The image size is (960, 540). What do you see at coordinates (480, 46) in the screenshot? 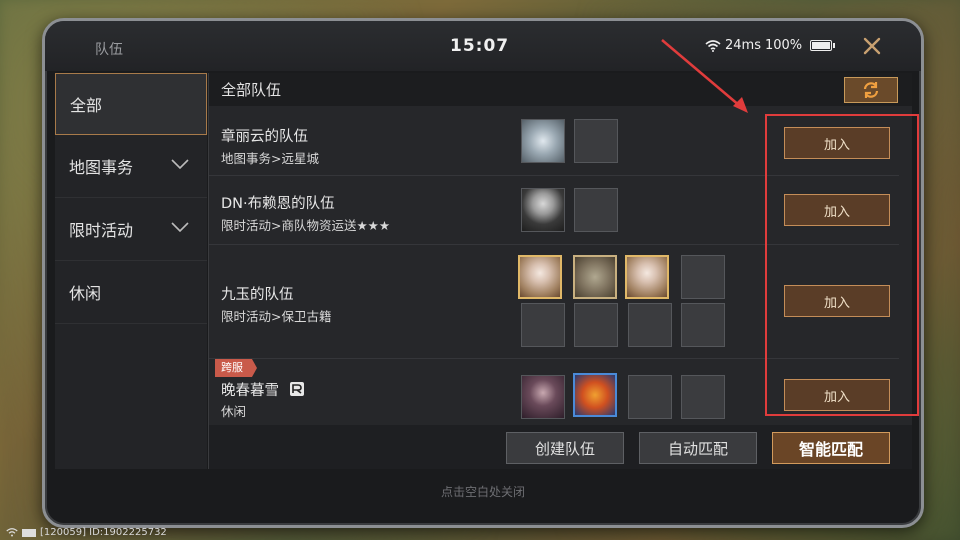
I see `clock: 15:07` at bounding box center [480, 46].